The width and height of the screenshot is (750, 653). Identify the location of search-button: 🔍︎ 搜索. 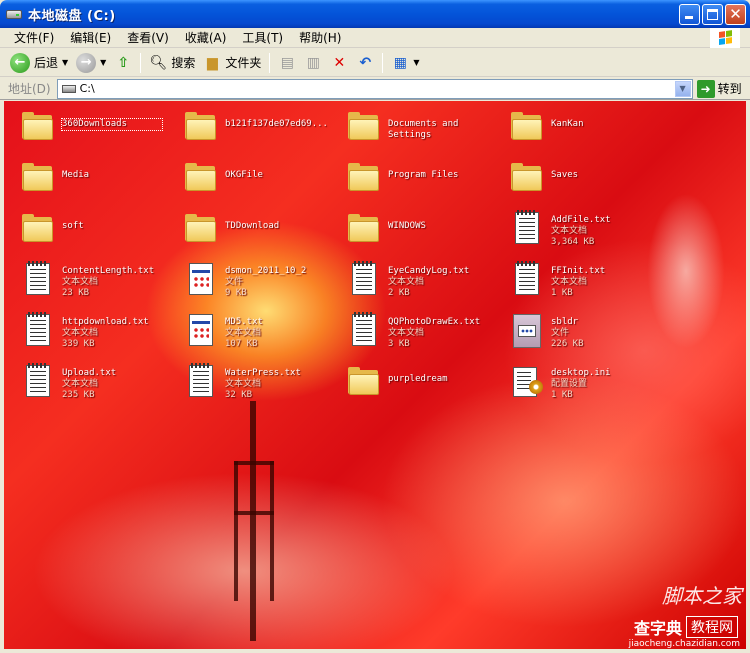
(172, 63).